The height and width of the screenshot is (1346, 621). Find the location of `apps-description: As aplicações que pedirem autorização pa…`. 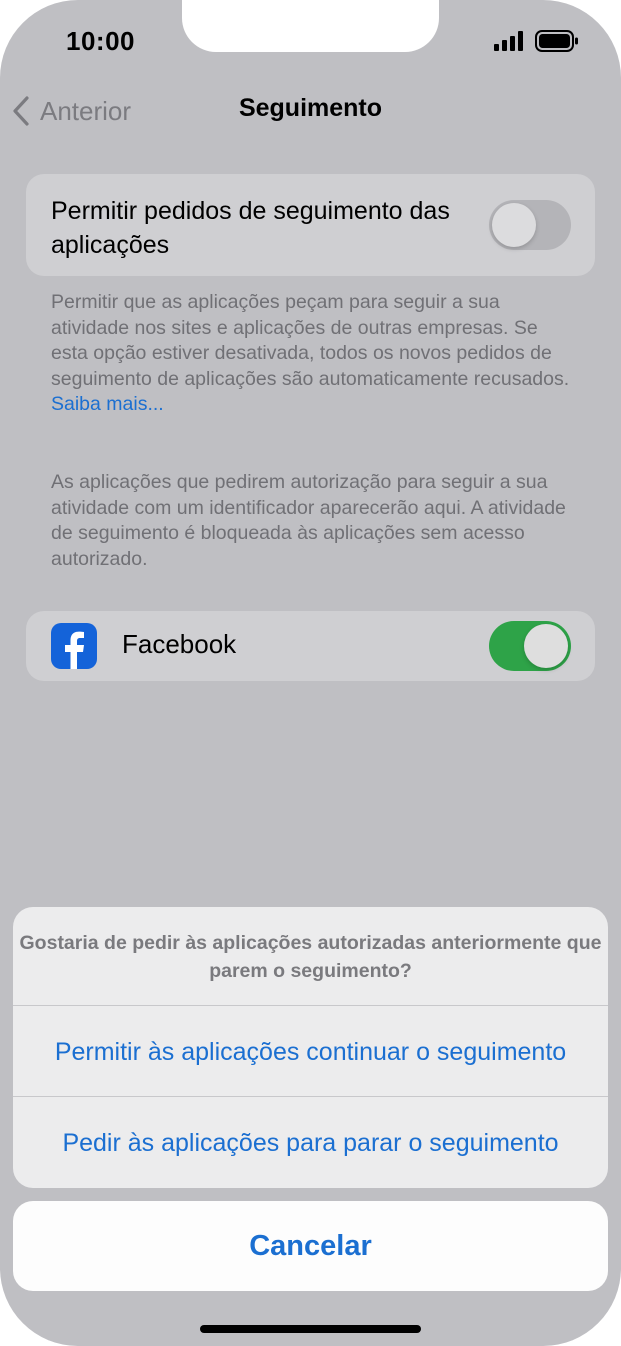

apps-description: As aplicações que pedirem autorização pa… is located at coordinates (308, 520).